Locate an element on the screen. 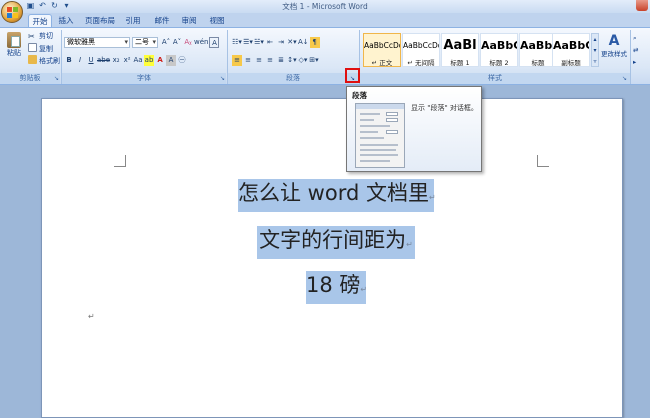 The height and width of the screenshot is (418, 650). char-shading-icon: A is located at coordinates (171, 60).